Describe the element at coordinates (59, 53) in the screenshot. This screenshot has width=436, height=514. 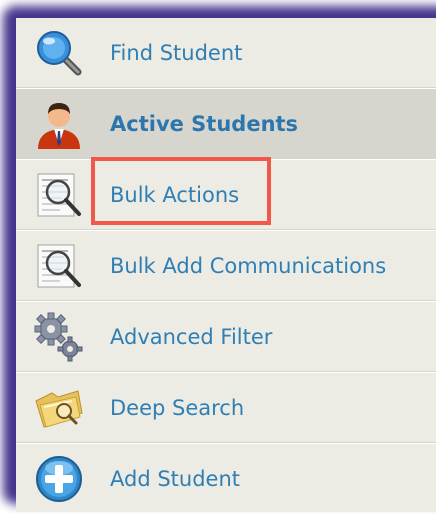
I see `magnifier-icon` at that location.